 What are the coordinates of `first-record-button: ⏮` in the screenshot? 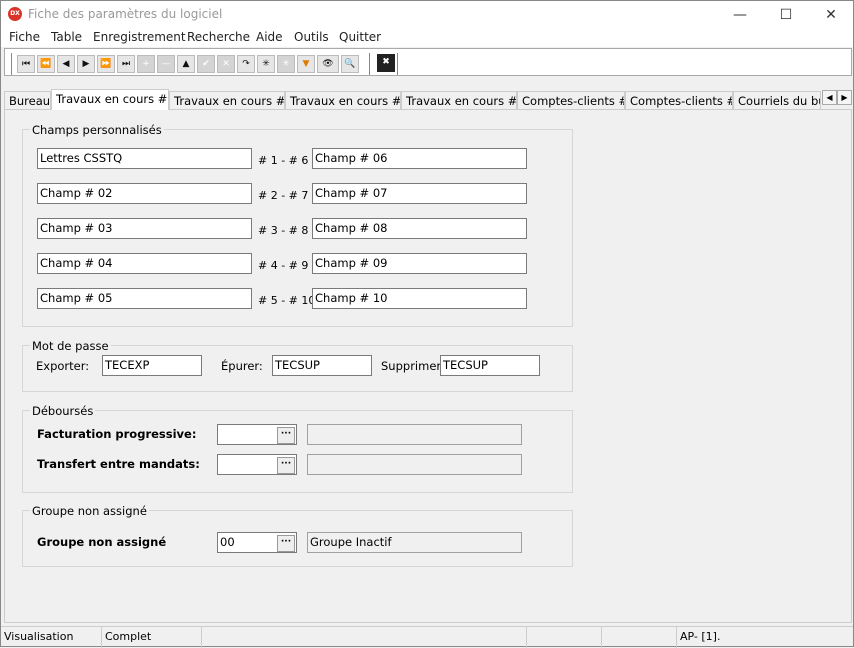 It's located at (26, 64).